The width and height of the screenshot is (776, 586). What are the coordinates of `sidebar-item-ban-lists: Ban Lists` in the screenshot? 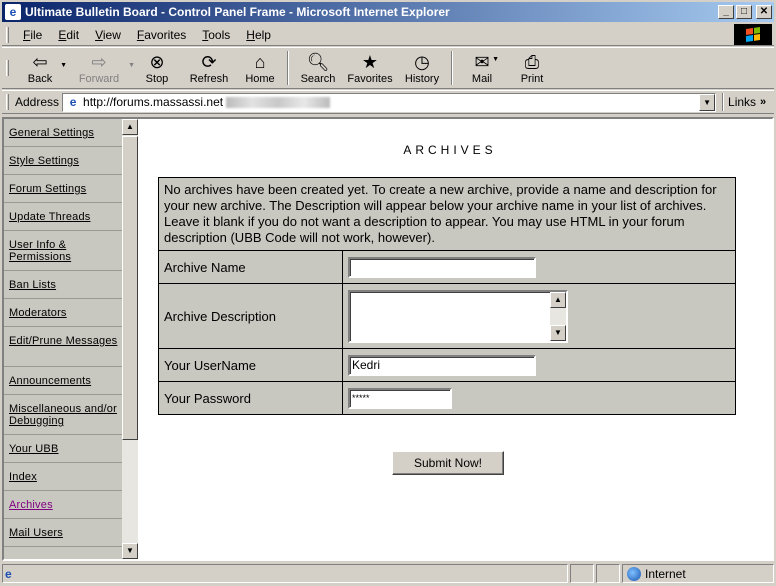 It's located at (63, 285).